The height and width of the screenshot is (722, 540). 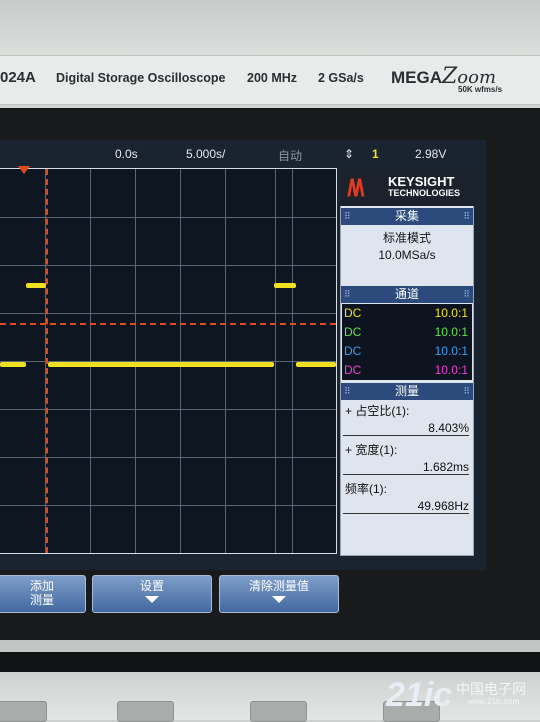 I want to click on clear-measurements-softkey: 清除测量值, so click(x=279, y=594).